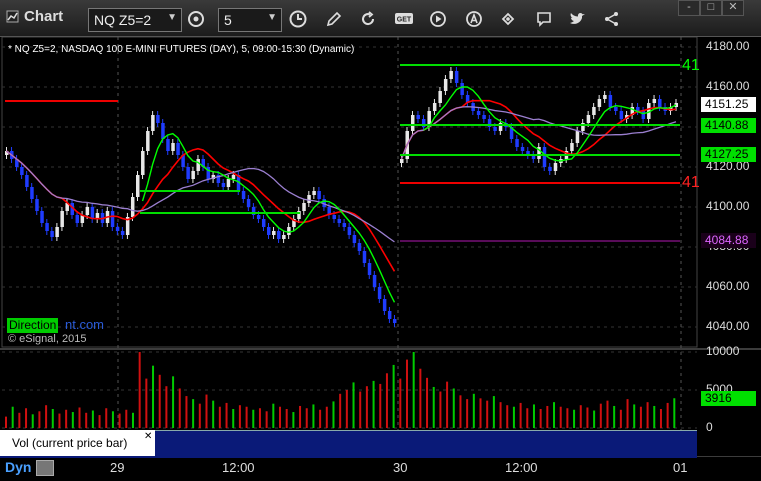 This screenshot has width=761, height=481. Describe the element at coordinates (77, 443) in the screenshot. I see `volume-study-tab: Vol (current price bar)` at that location.